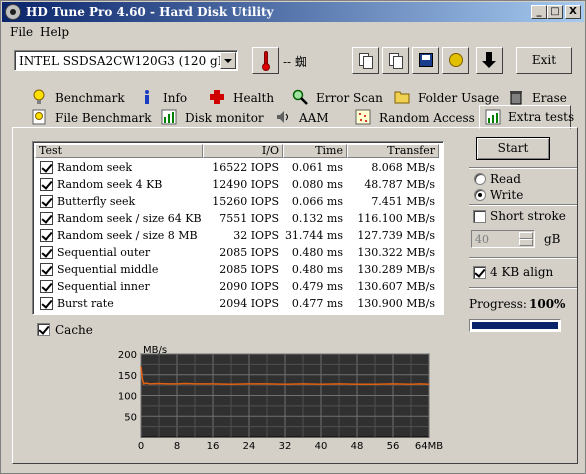  Describe the element at coordinates (317, 201) in the screenshot. I see `row-time: 0.066 ms` at that location.